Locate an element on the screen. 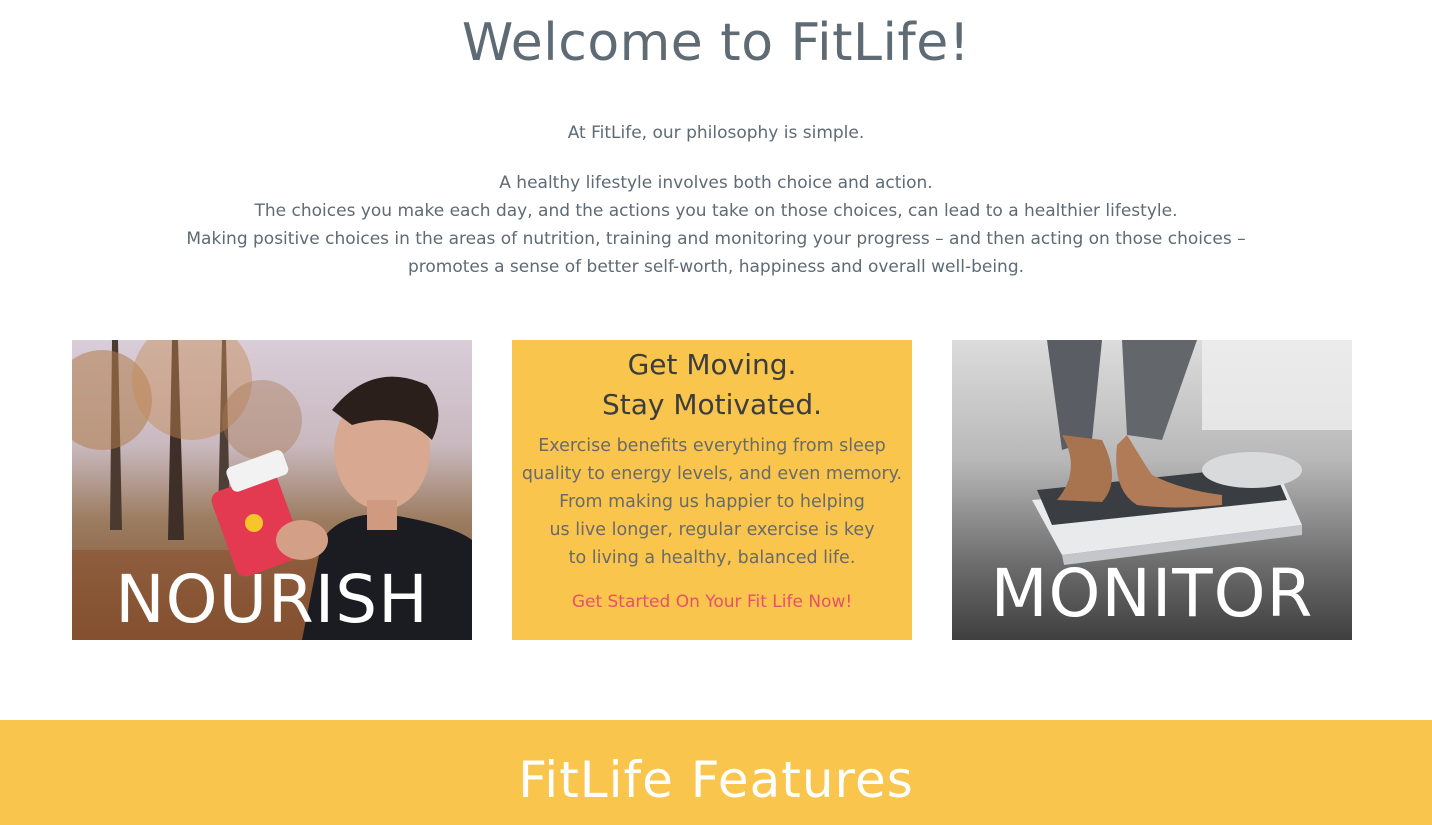 Image resolution: width=1432 pixels, height=825 pixels. motivation-body-line: From making us happier to helping is located at coordinates (712, 502).